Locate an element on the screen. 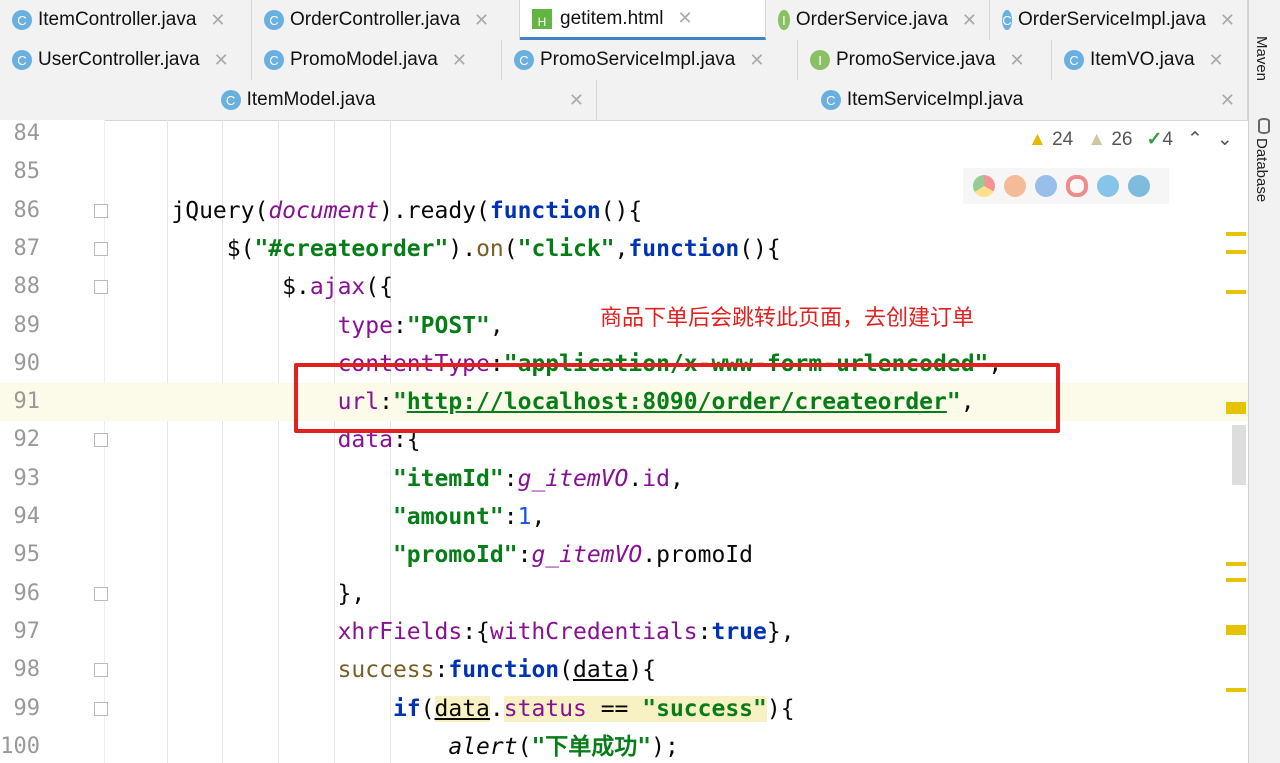 This screenshot has width=1280, height=763. scrollbar-thumb is located at coordinates (1239, 455).